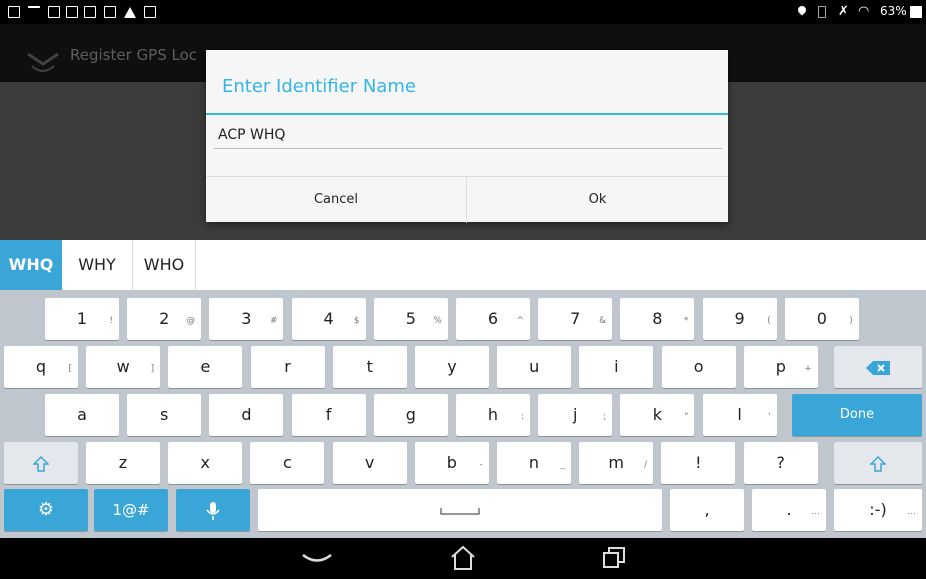 The image size is (926, 579). Describe the element at coordinates (780, 367) in the screenshot. I see `key-p: p +` at that location.